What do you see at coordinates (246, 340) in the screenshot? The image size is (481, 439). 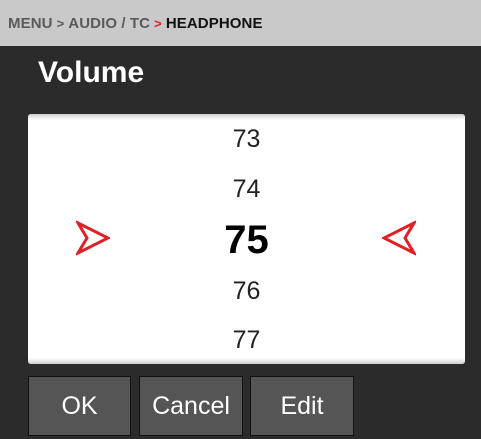 I see `picker-value-next-2: 77` at bounding box center [246, 340].